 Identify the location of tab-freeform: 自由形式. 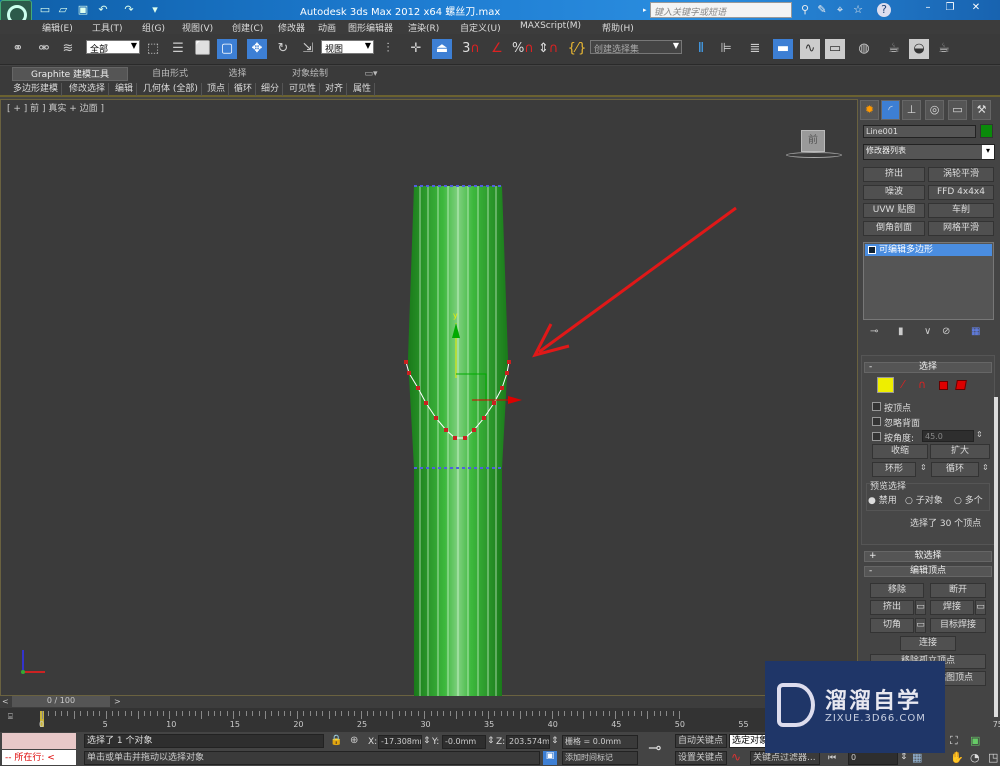
(170, 74).